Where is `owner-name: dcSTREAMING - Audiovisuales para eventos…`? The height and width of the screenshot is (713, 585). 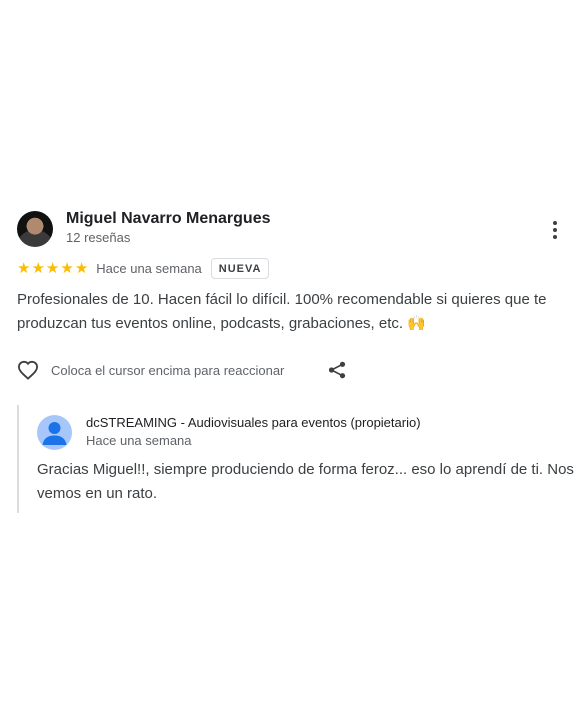 owner-name: dcSTREAMING - Audiovisuales para eventos… is located at coordinates (253, 422).